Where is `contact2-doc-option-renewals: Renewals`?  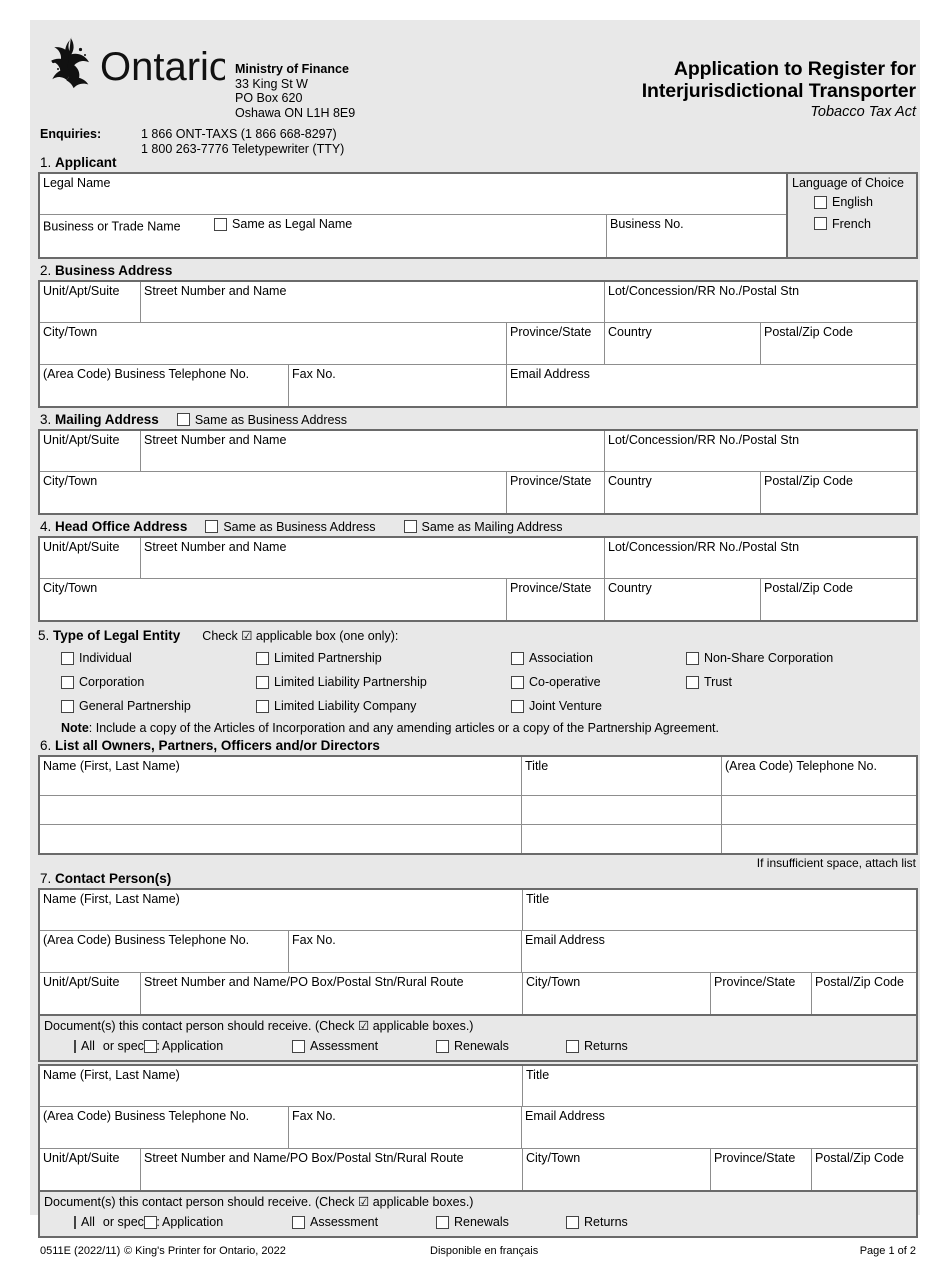 contact2-doc-option-renewals: Renewals is located at coordinates (501, 1222).